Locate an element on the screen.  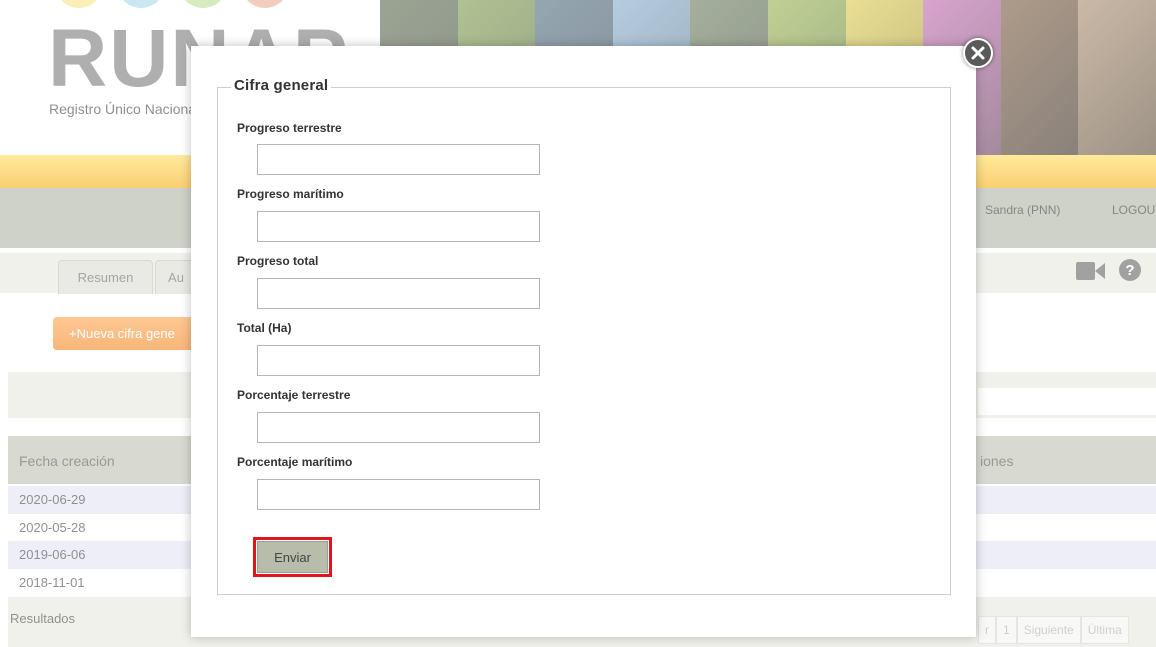
input-porcentaje-terrestre is located at coordinates (398, 427).